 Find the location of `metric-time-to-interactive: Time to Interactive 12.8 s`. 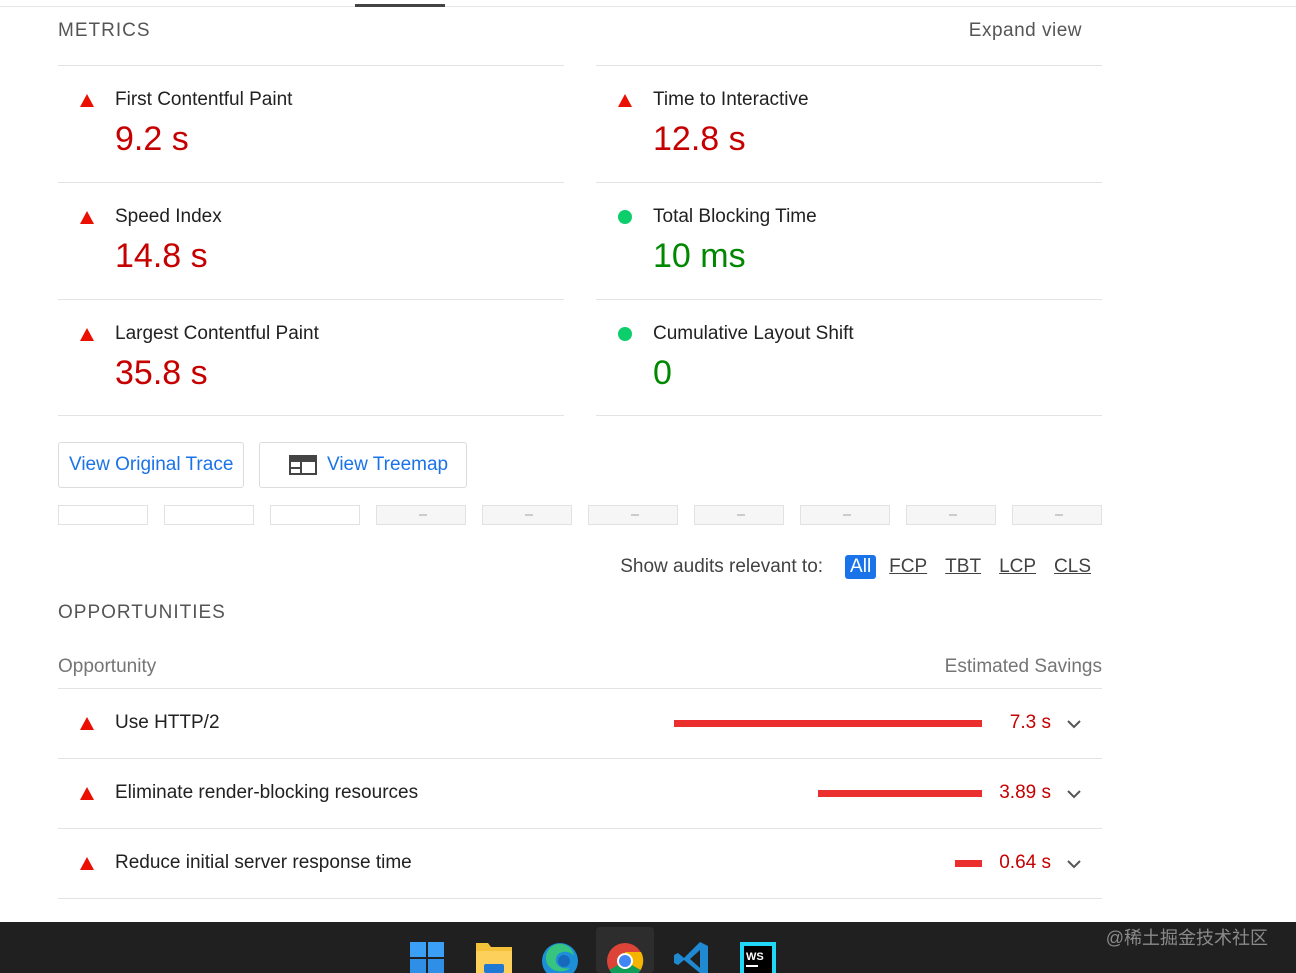

metric-time-to-interactive: Time to Interactive 12.8 s is located at coordinates (849, 123).